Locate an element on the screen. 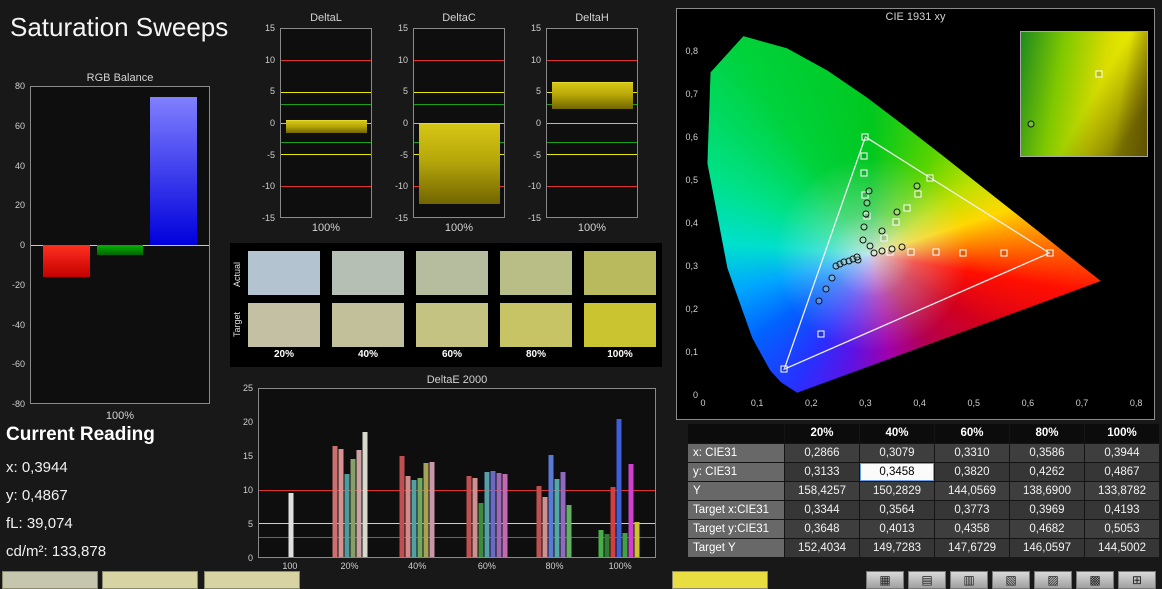 Image resolution: width=1162 pixels, height=589 pixels. axis-tick-label: 0,8 is located at coordinates (691, 50).